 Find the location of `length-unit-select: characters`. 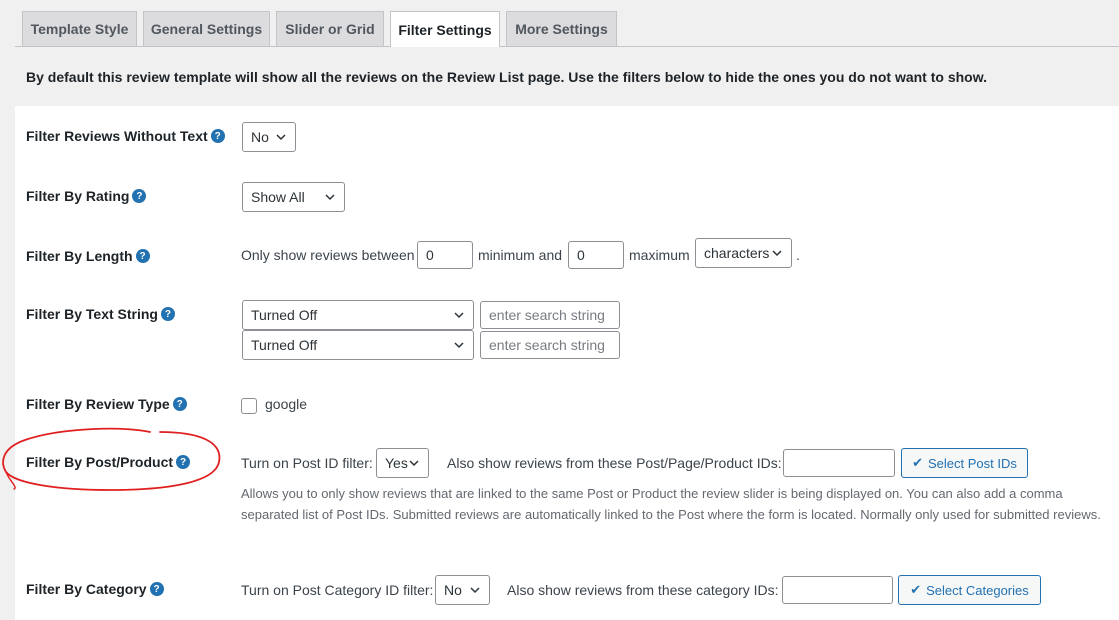

length-unit-select: characters is located at coordinates (743, 253).